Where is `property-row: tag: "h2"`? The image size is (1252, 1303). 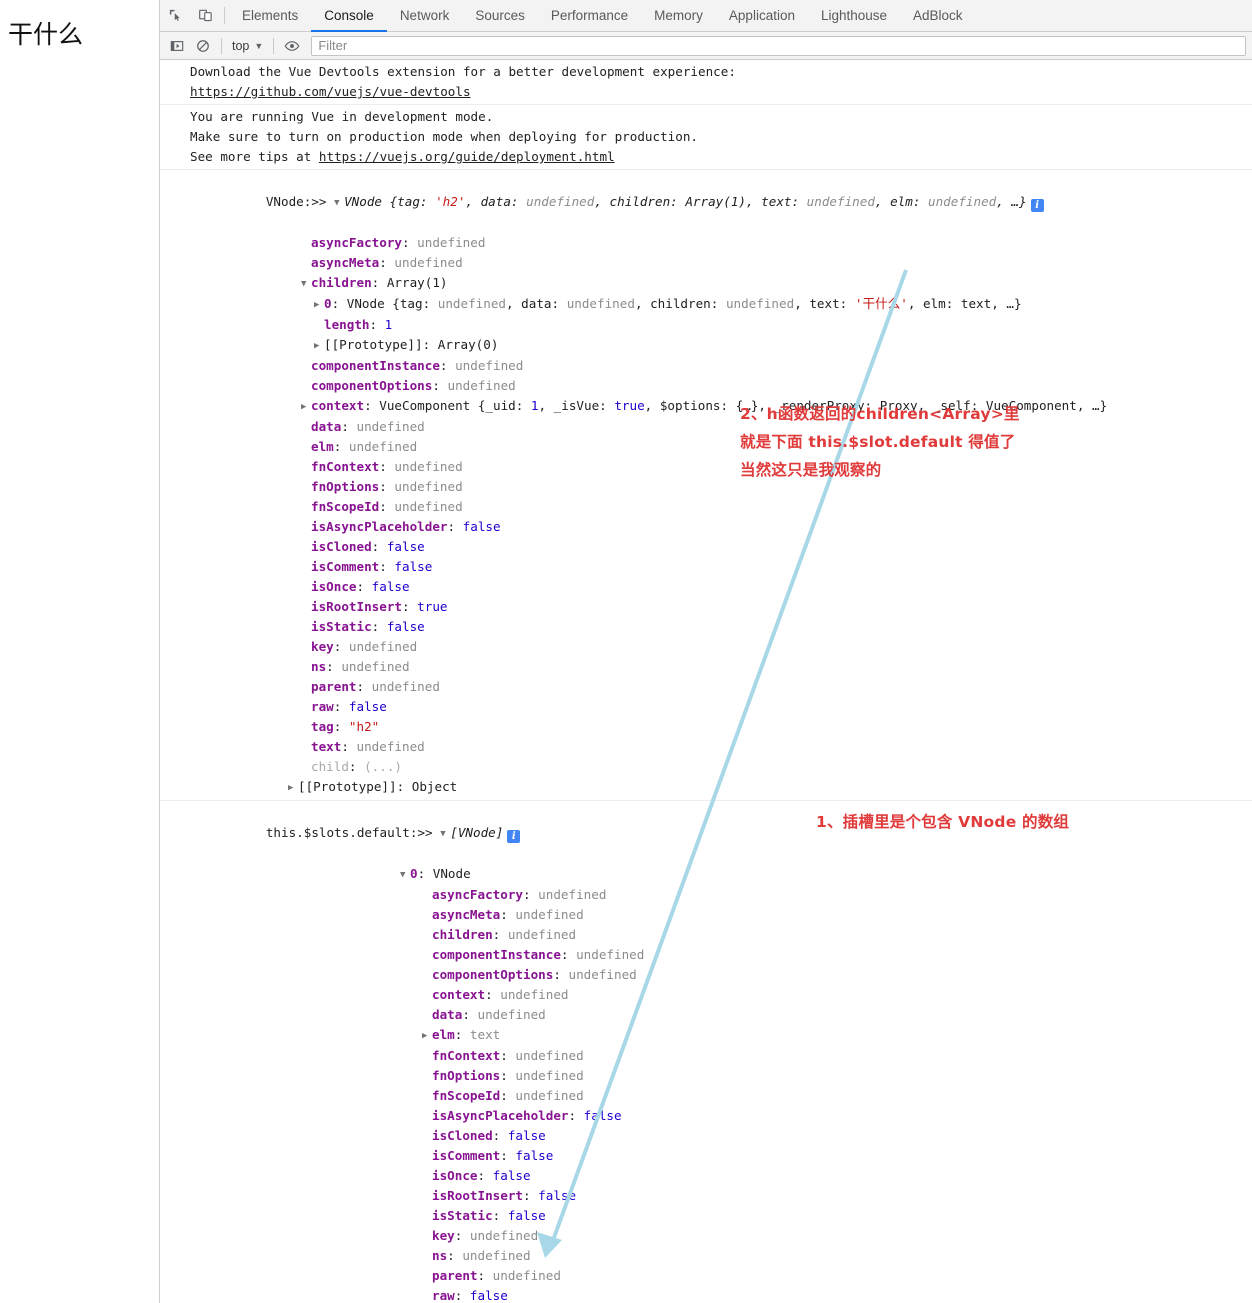
property-row: tag: "h2" is located at coordinates (721, 727).